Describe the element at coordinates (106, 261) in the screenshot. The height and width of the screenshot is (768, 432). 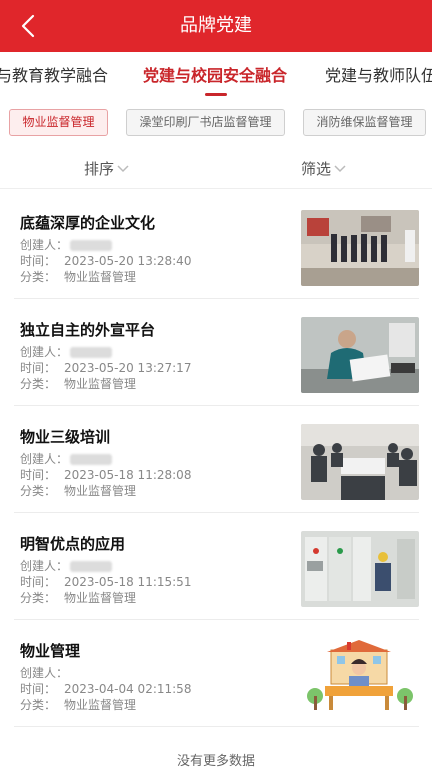
I see `item-time: 时间： 2023-05-20 13:28:40` at that location.